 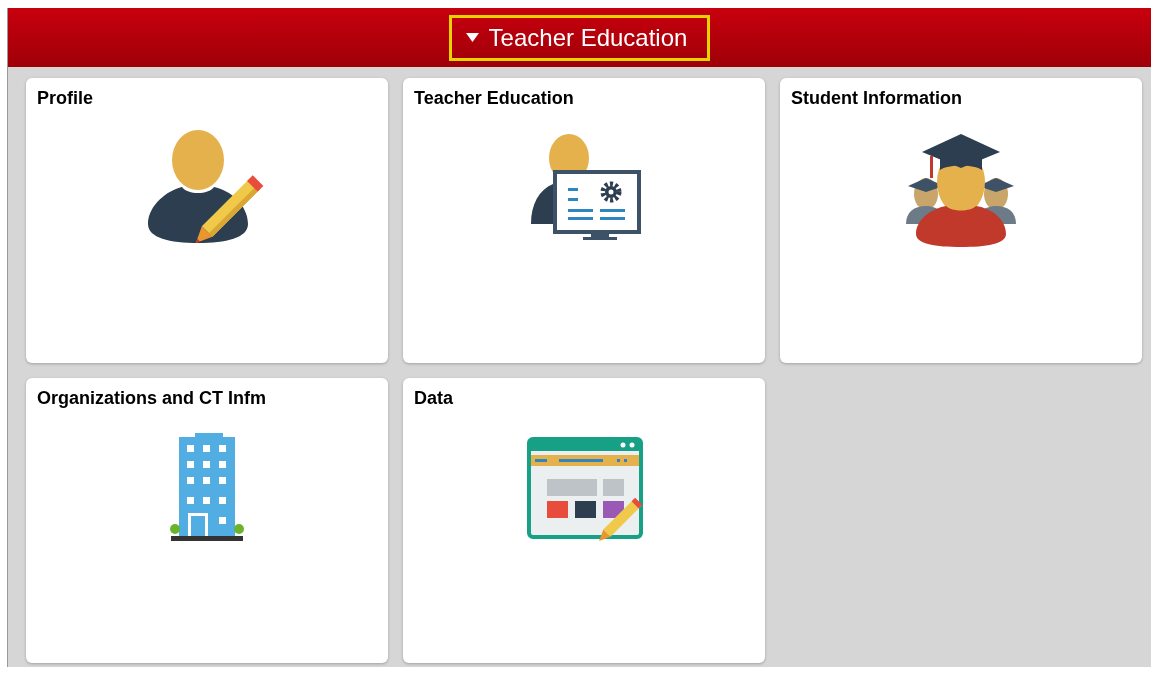 I want to click on tile: Profile, so click(x=207, y=220).